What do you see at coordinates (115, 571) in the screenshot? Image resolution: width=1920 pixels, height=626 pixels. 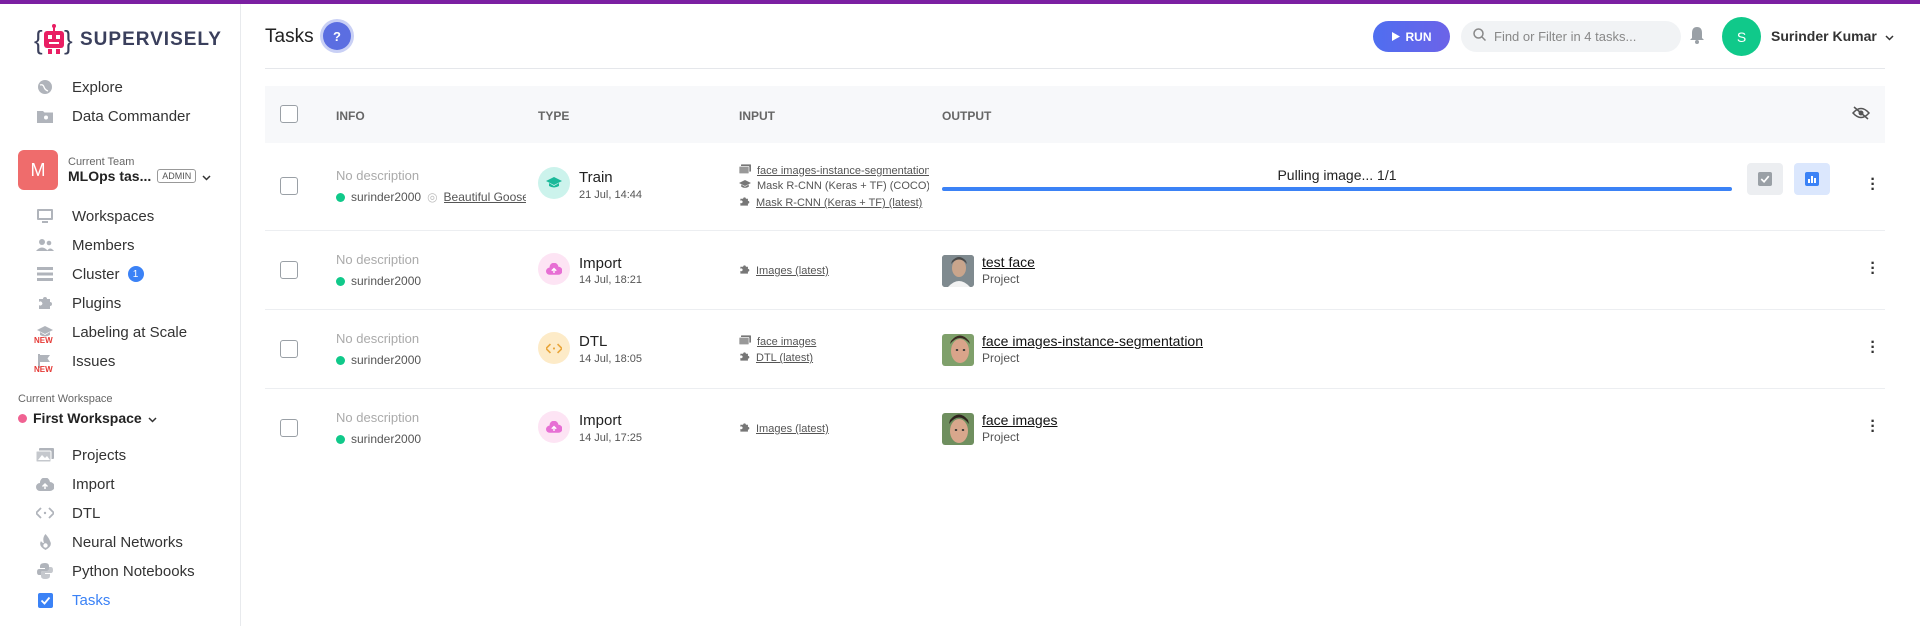 I see `sidebar-item-python-notebooks: Python Notebooks` at bounding box center [115, 571].